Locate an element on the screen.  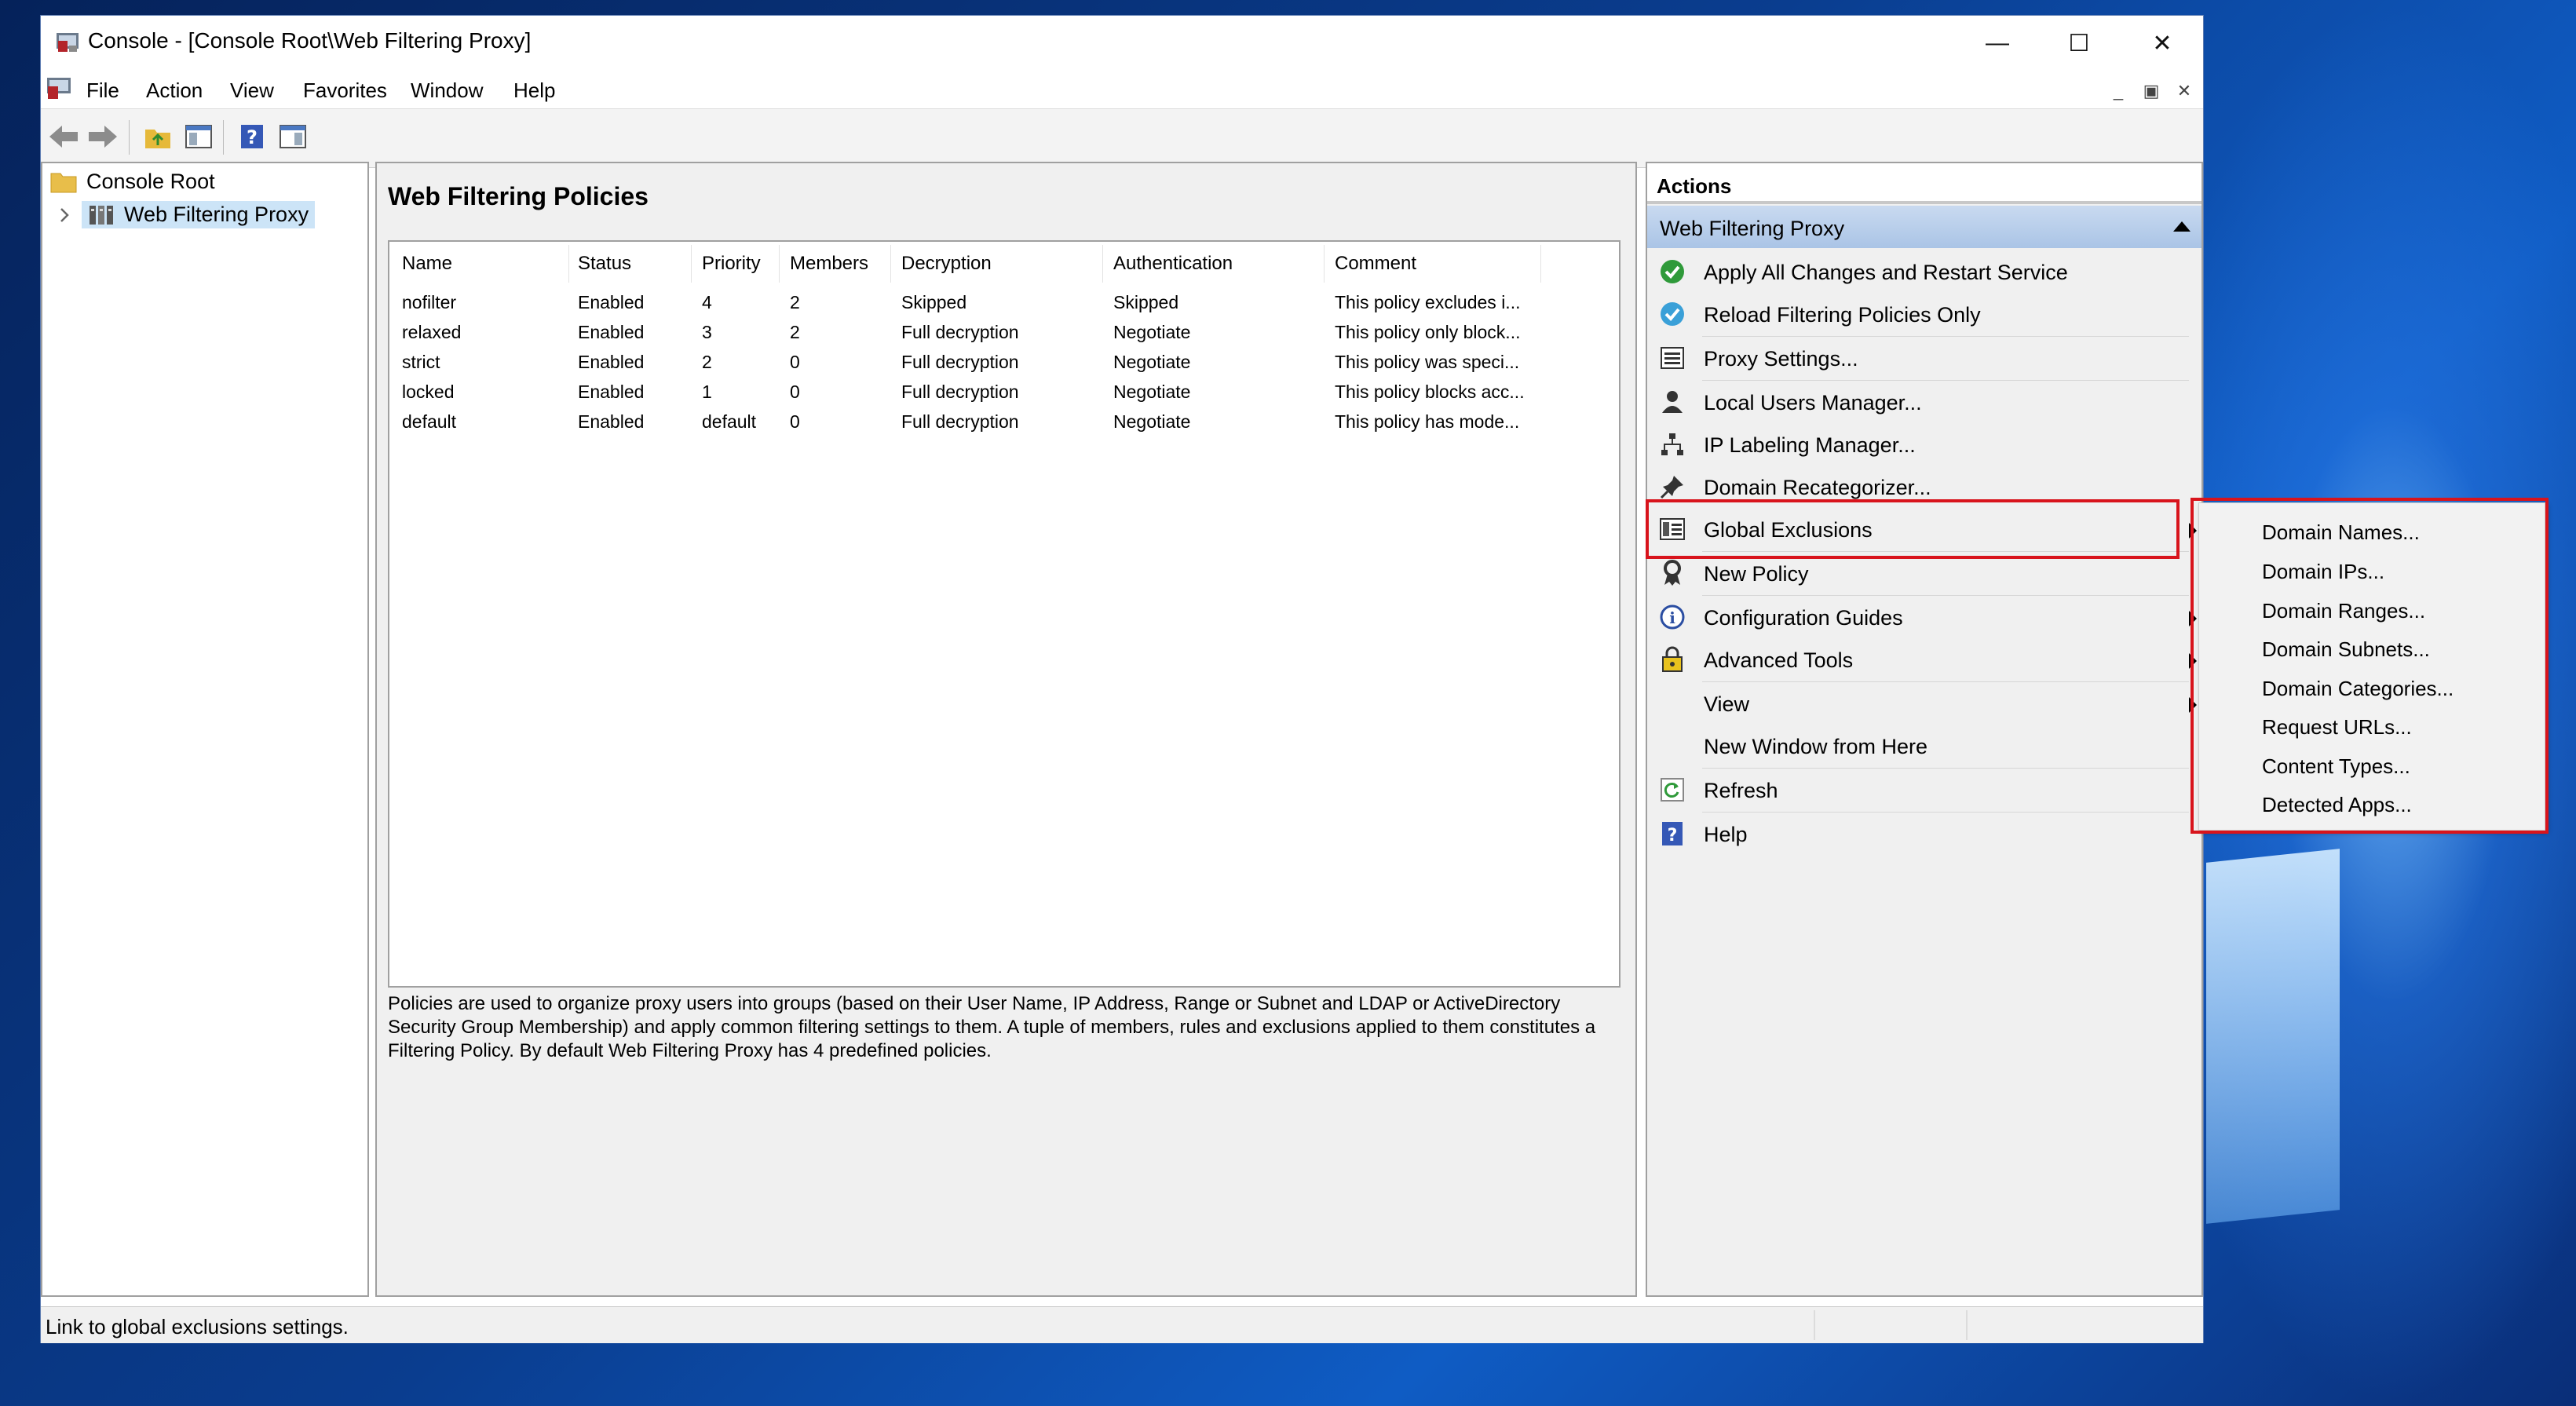
cell-members: 0 is located at coordinates (795, 362).